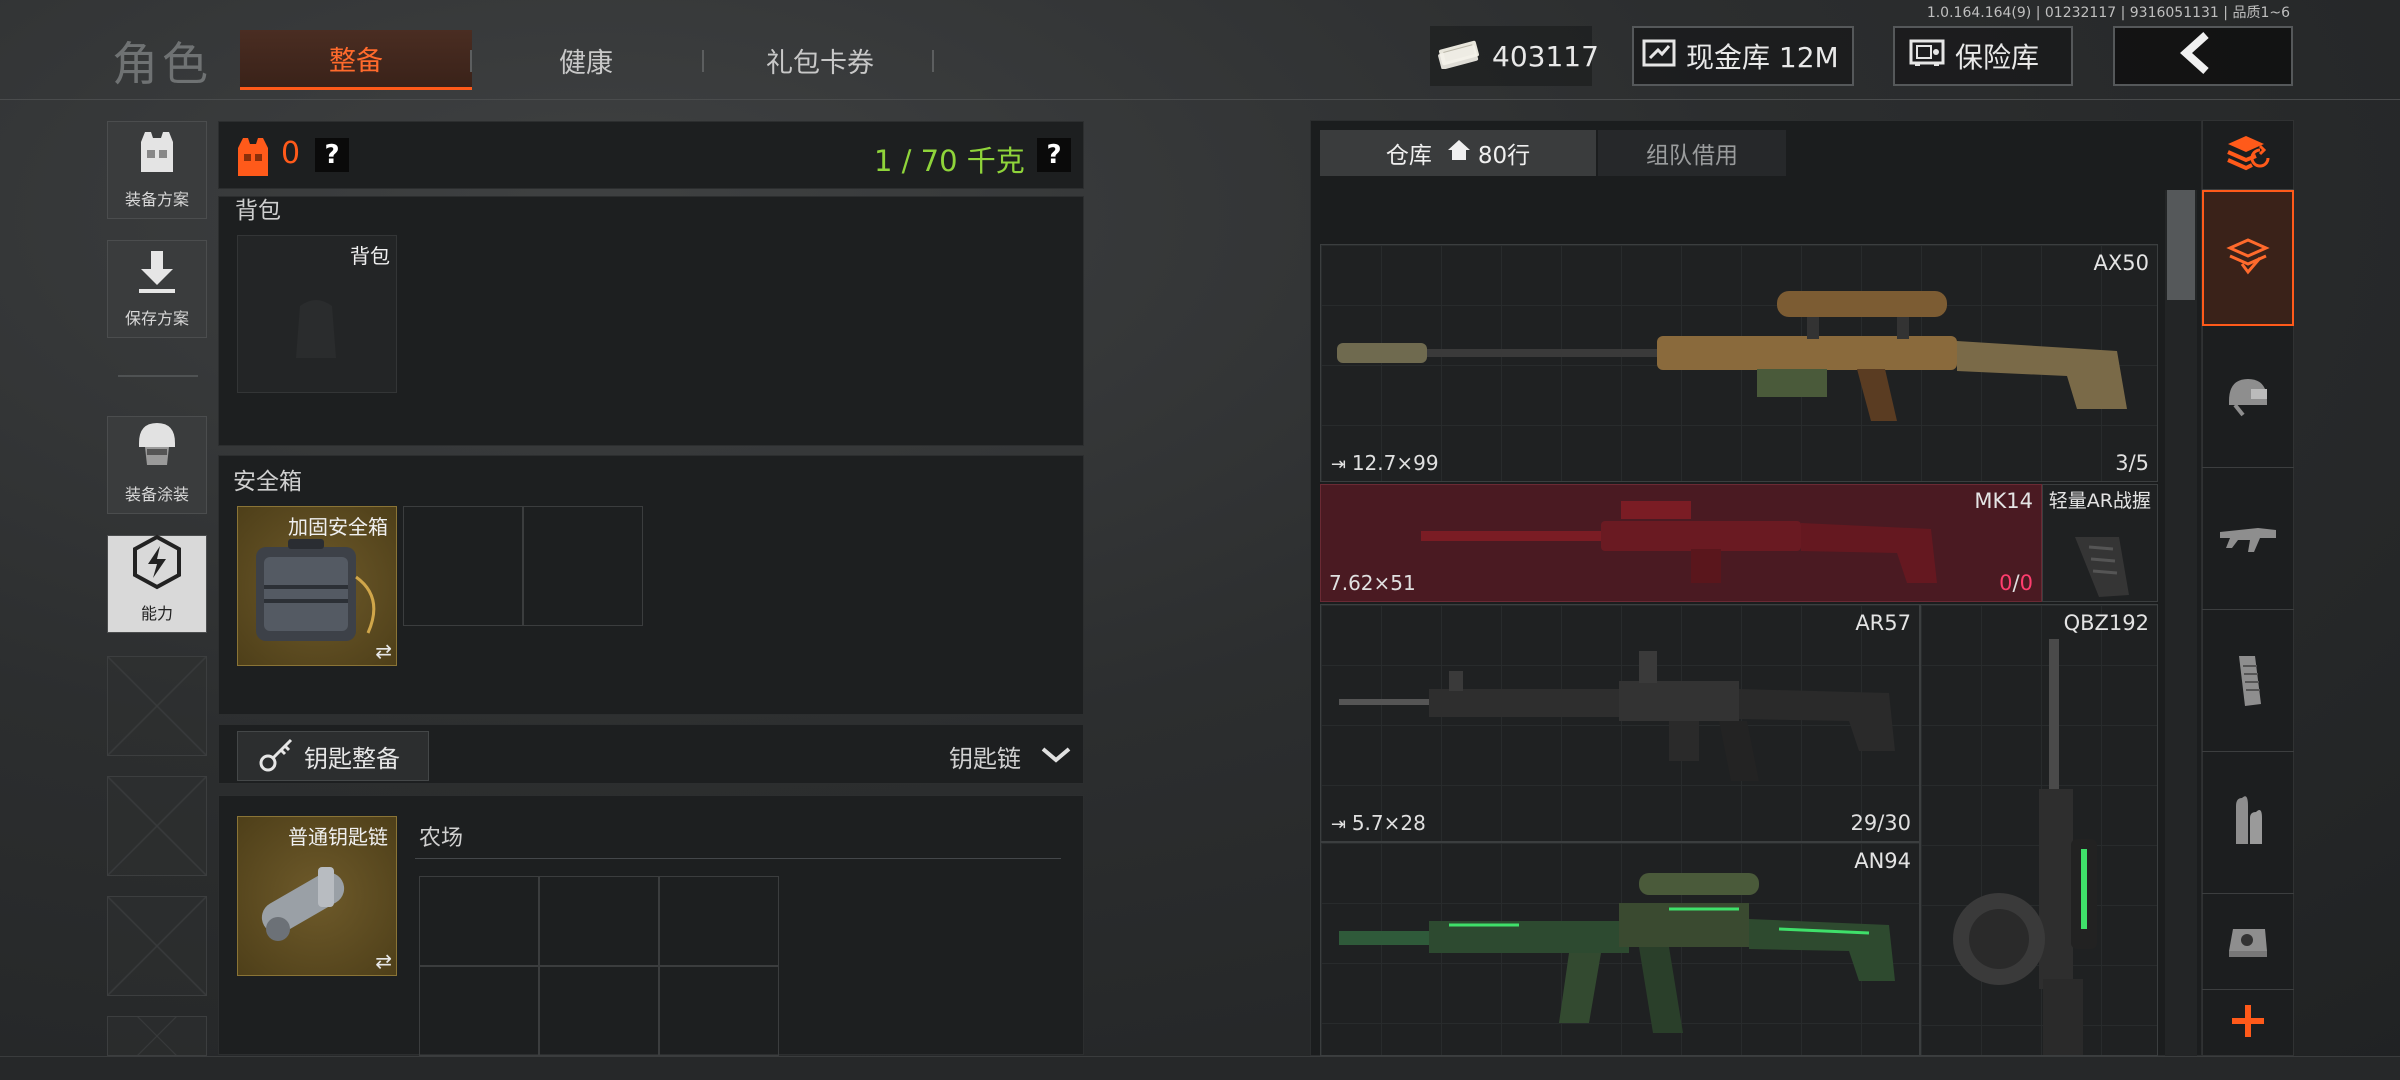  Describe the element at coordinates (338, 527) in the screenshot. I see `safe-box-slot-label: 加固安全箱` at that location.